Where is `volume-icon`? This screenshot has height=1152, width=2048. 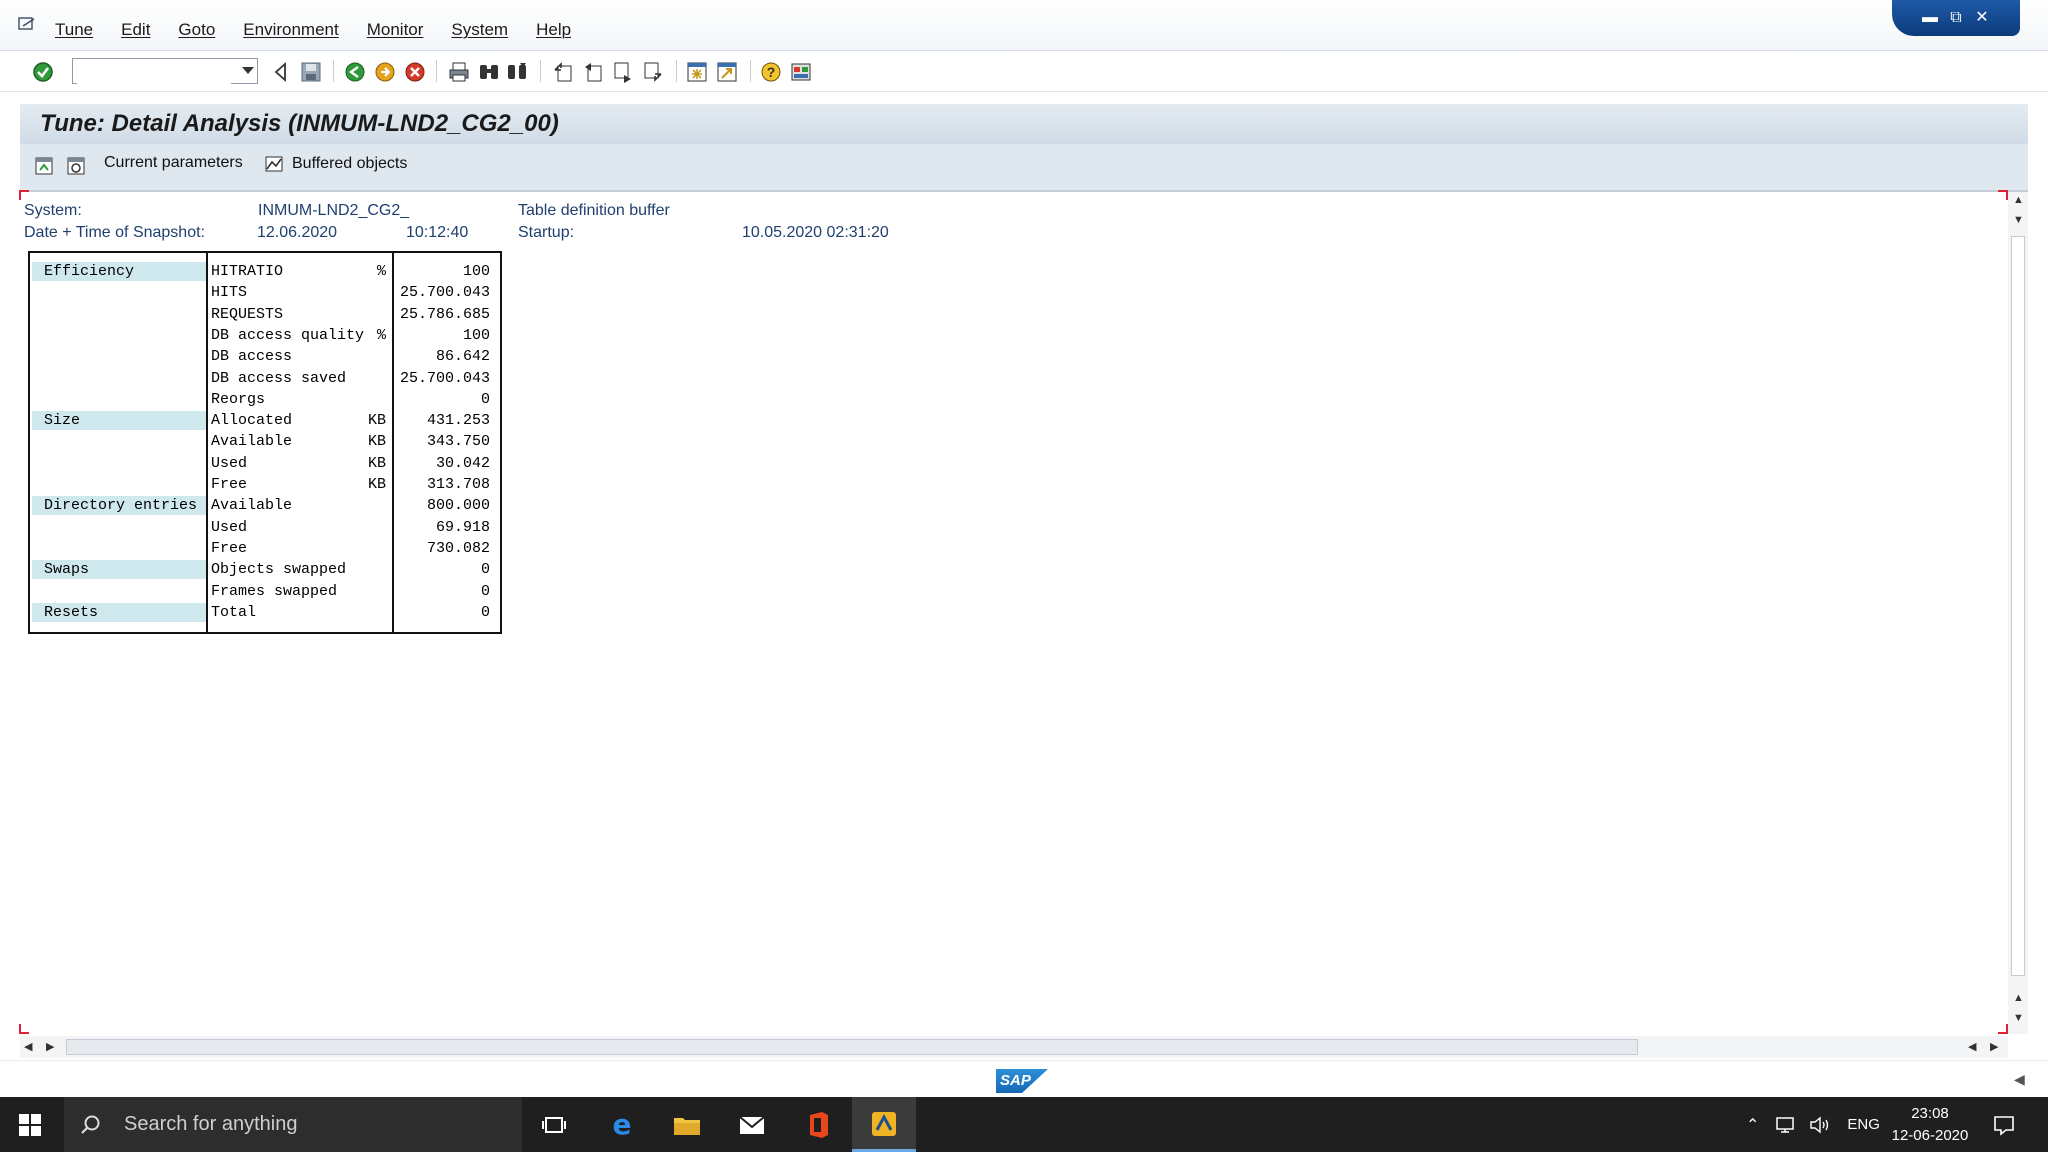 volume-icon is located at coordinates (1820, 1125).